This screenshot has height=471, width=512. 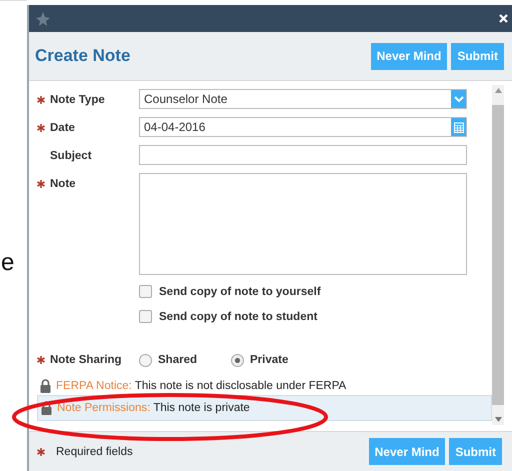 I want to click on dialog-title: Create Note, so click(x=83, y=56).